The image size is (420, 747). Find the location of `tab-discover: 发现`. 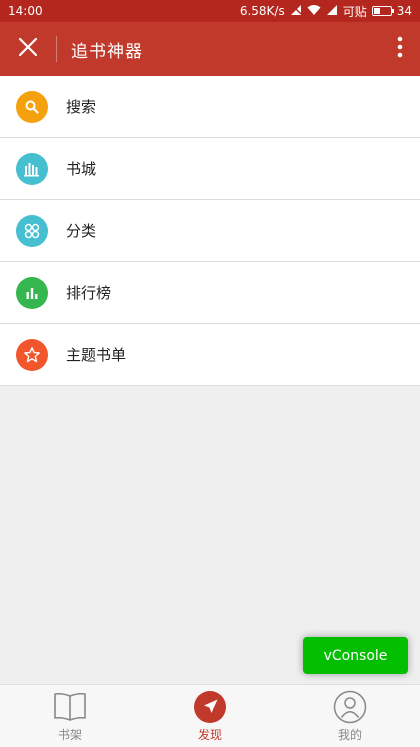

tab-discover: 发现 is located at coordinates (210, 716).